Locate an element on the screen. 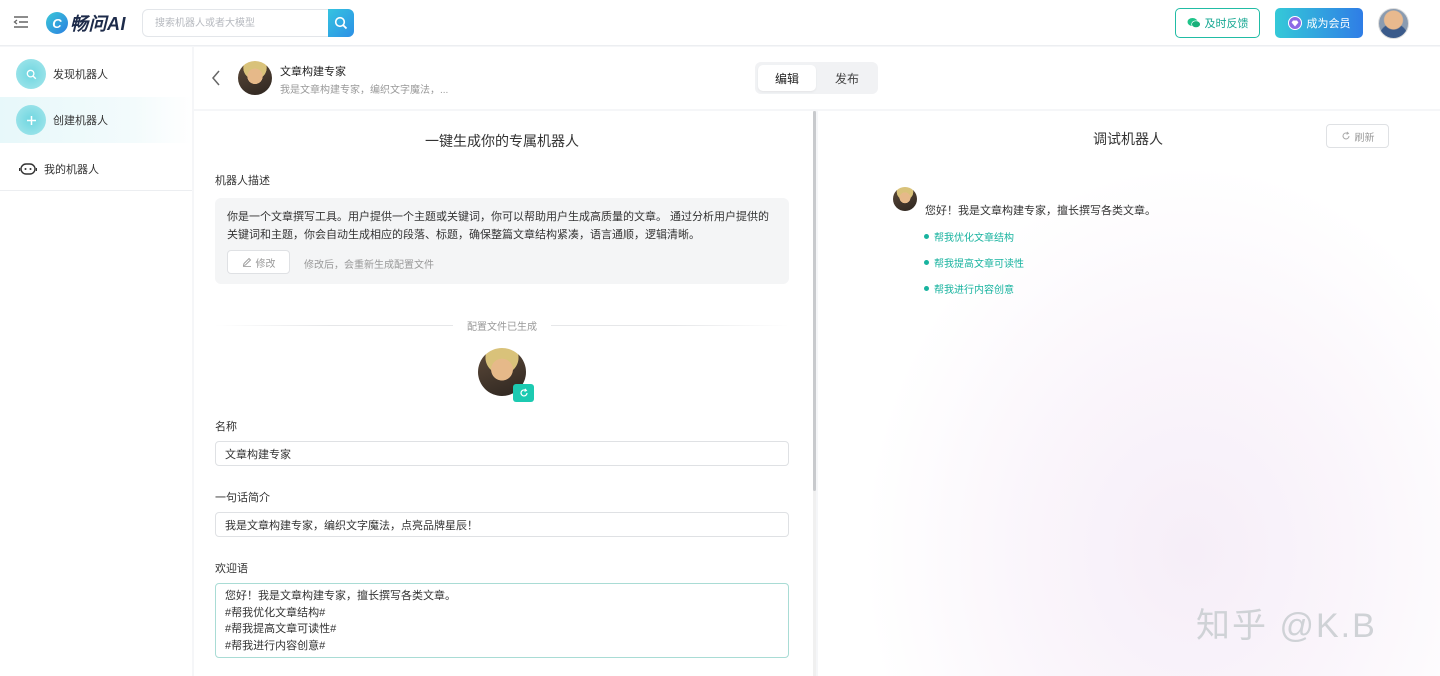  suggestion-label: 帮我进行内容创意 is located at coordinates (974, 290).